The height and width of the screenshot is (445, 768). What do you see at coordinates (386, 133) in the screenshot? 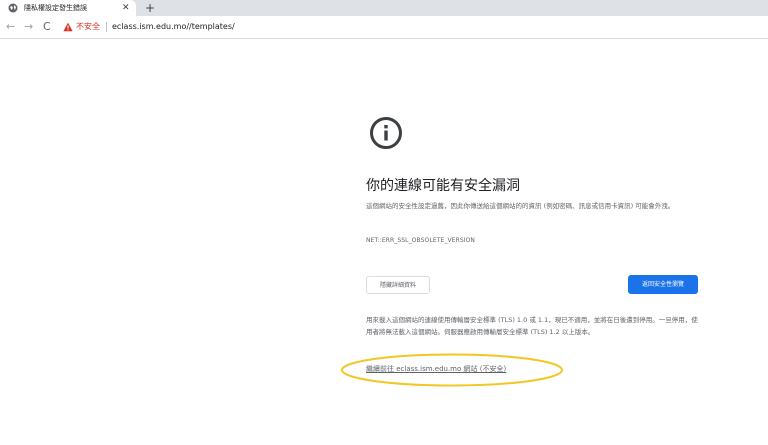
I see `info-icon` at bounding box center [386, 133].